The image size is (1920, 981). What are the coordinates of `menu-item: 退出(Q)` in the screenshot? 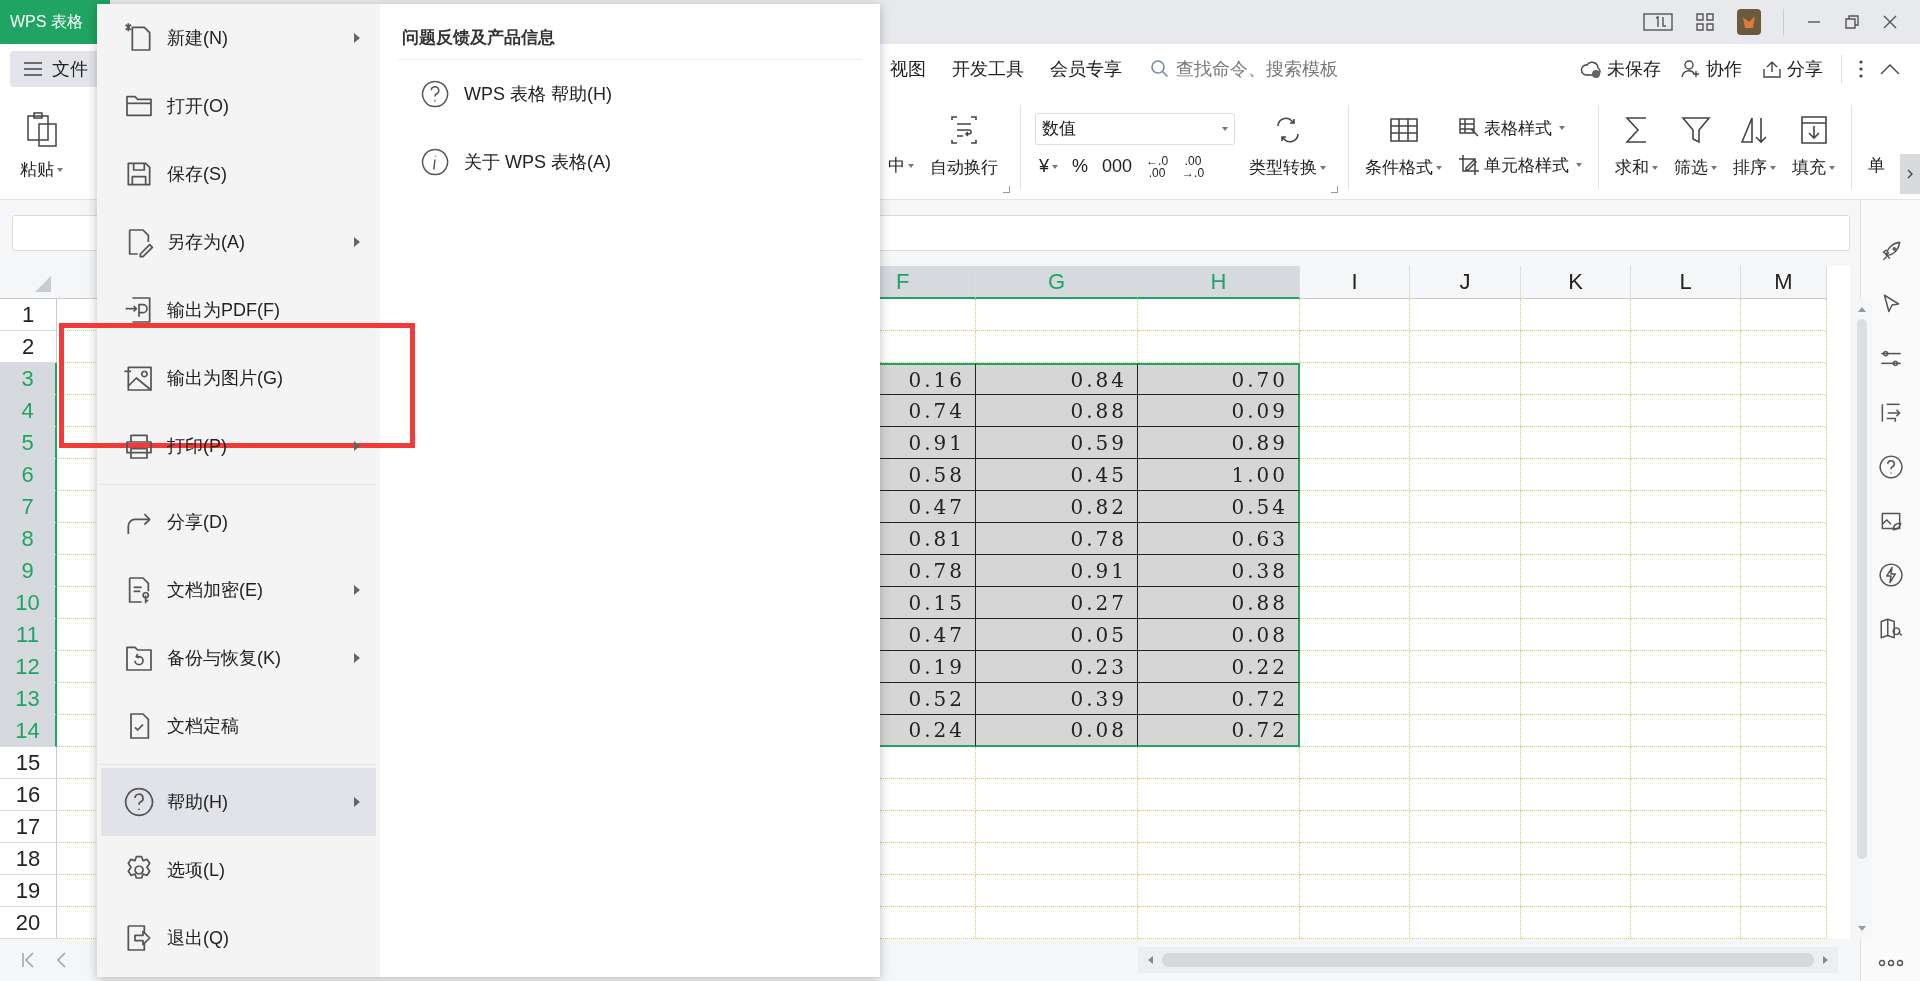 It's located at (238, 938).